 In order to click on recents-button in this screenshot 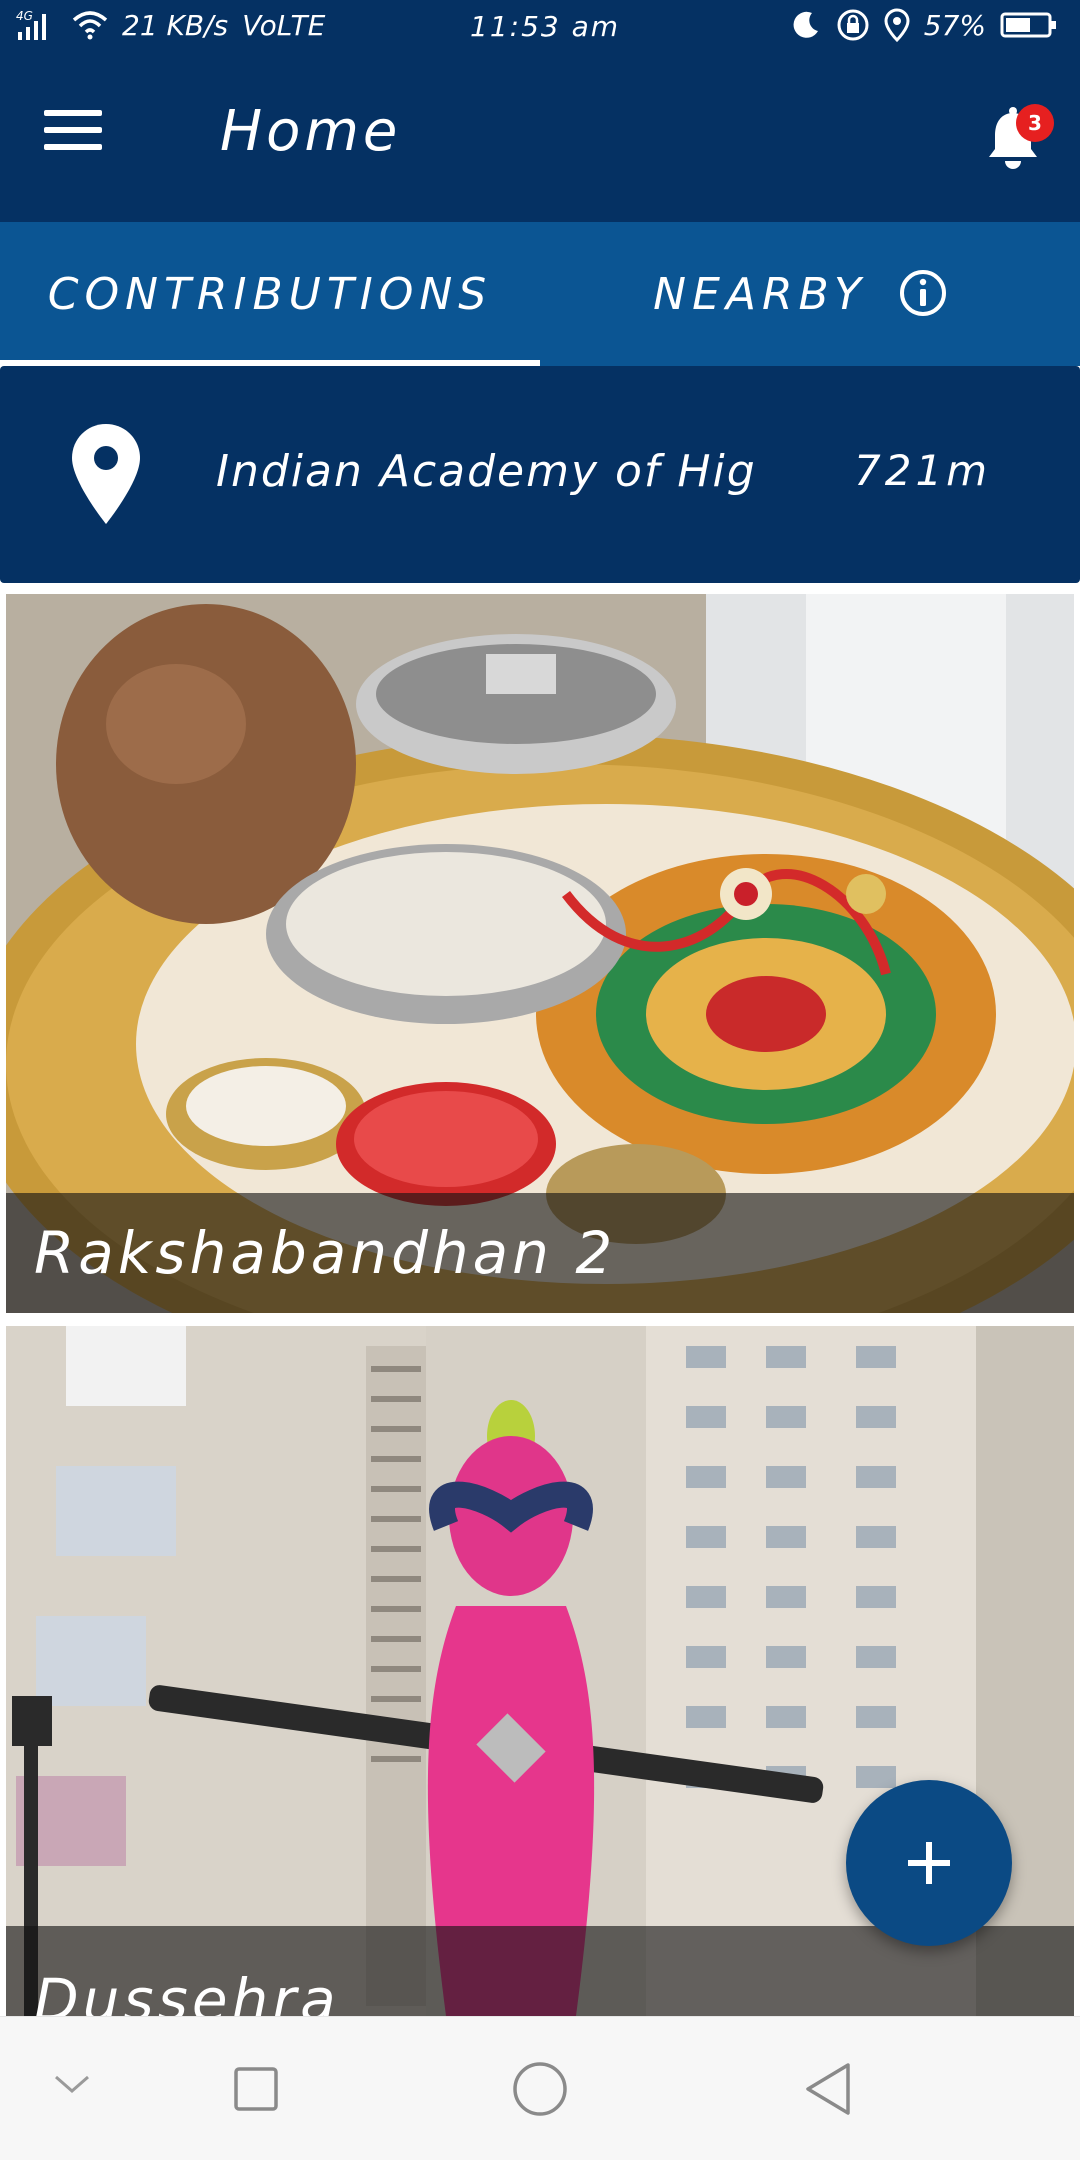, I will do `click(256, 2091)`.